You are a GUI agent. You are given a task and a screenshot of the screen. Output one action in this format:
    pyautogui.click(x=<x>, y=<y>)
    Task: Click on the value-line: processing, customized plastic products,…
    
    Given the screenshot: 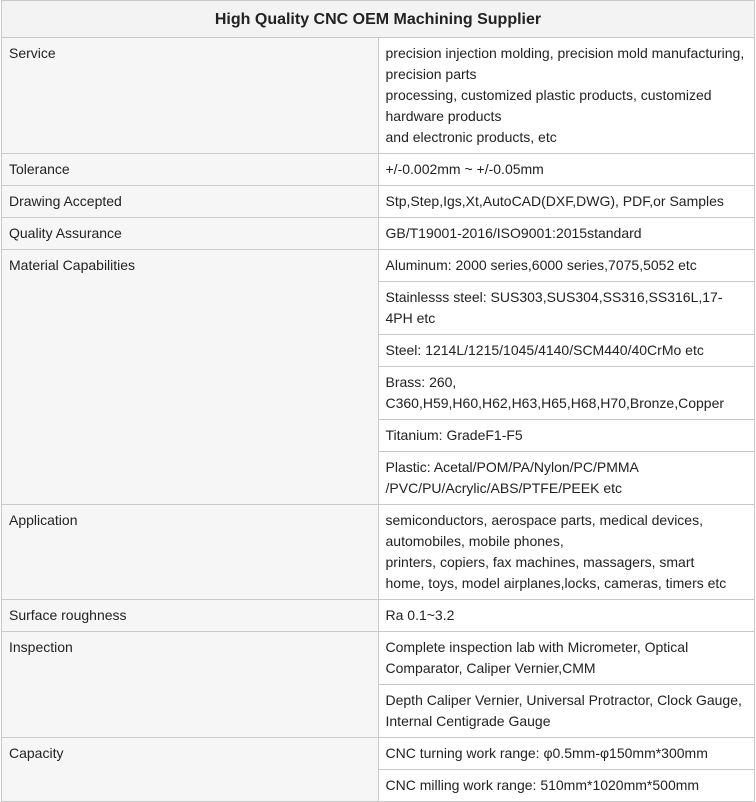 What is the action you would take?
    pyautogui.click(x=548, y=95)
    